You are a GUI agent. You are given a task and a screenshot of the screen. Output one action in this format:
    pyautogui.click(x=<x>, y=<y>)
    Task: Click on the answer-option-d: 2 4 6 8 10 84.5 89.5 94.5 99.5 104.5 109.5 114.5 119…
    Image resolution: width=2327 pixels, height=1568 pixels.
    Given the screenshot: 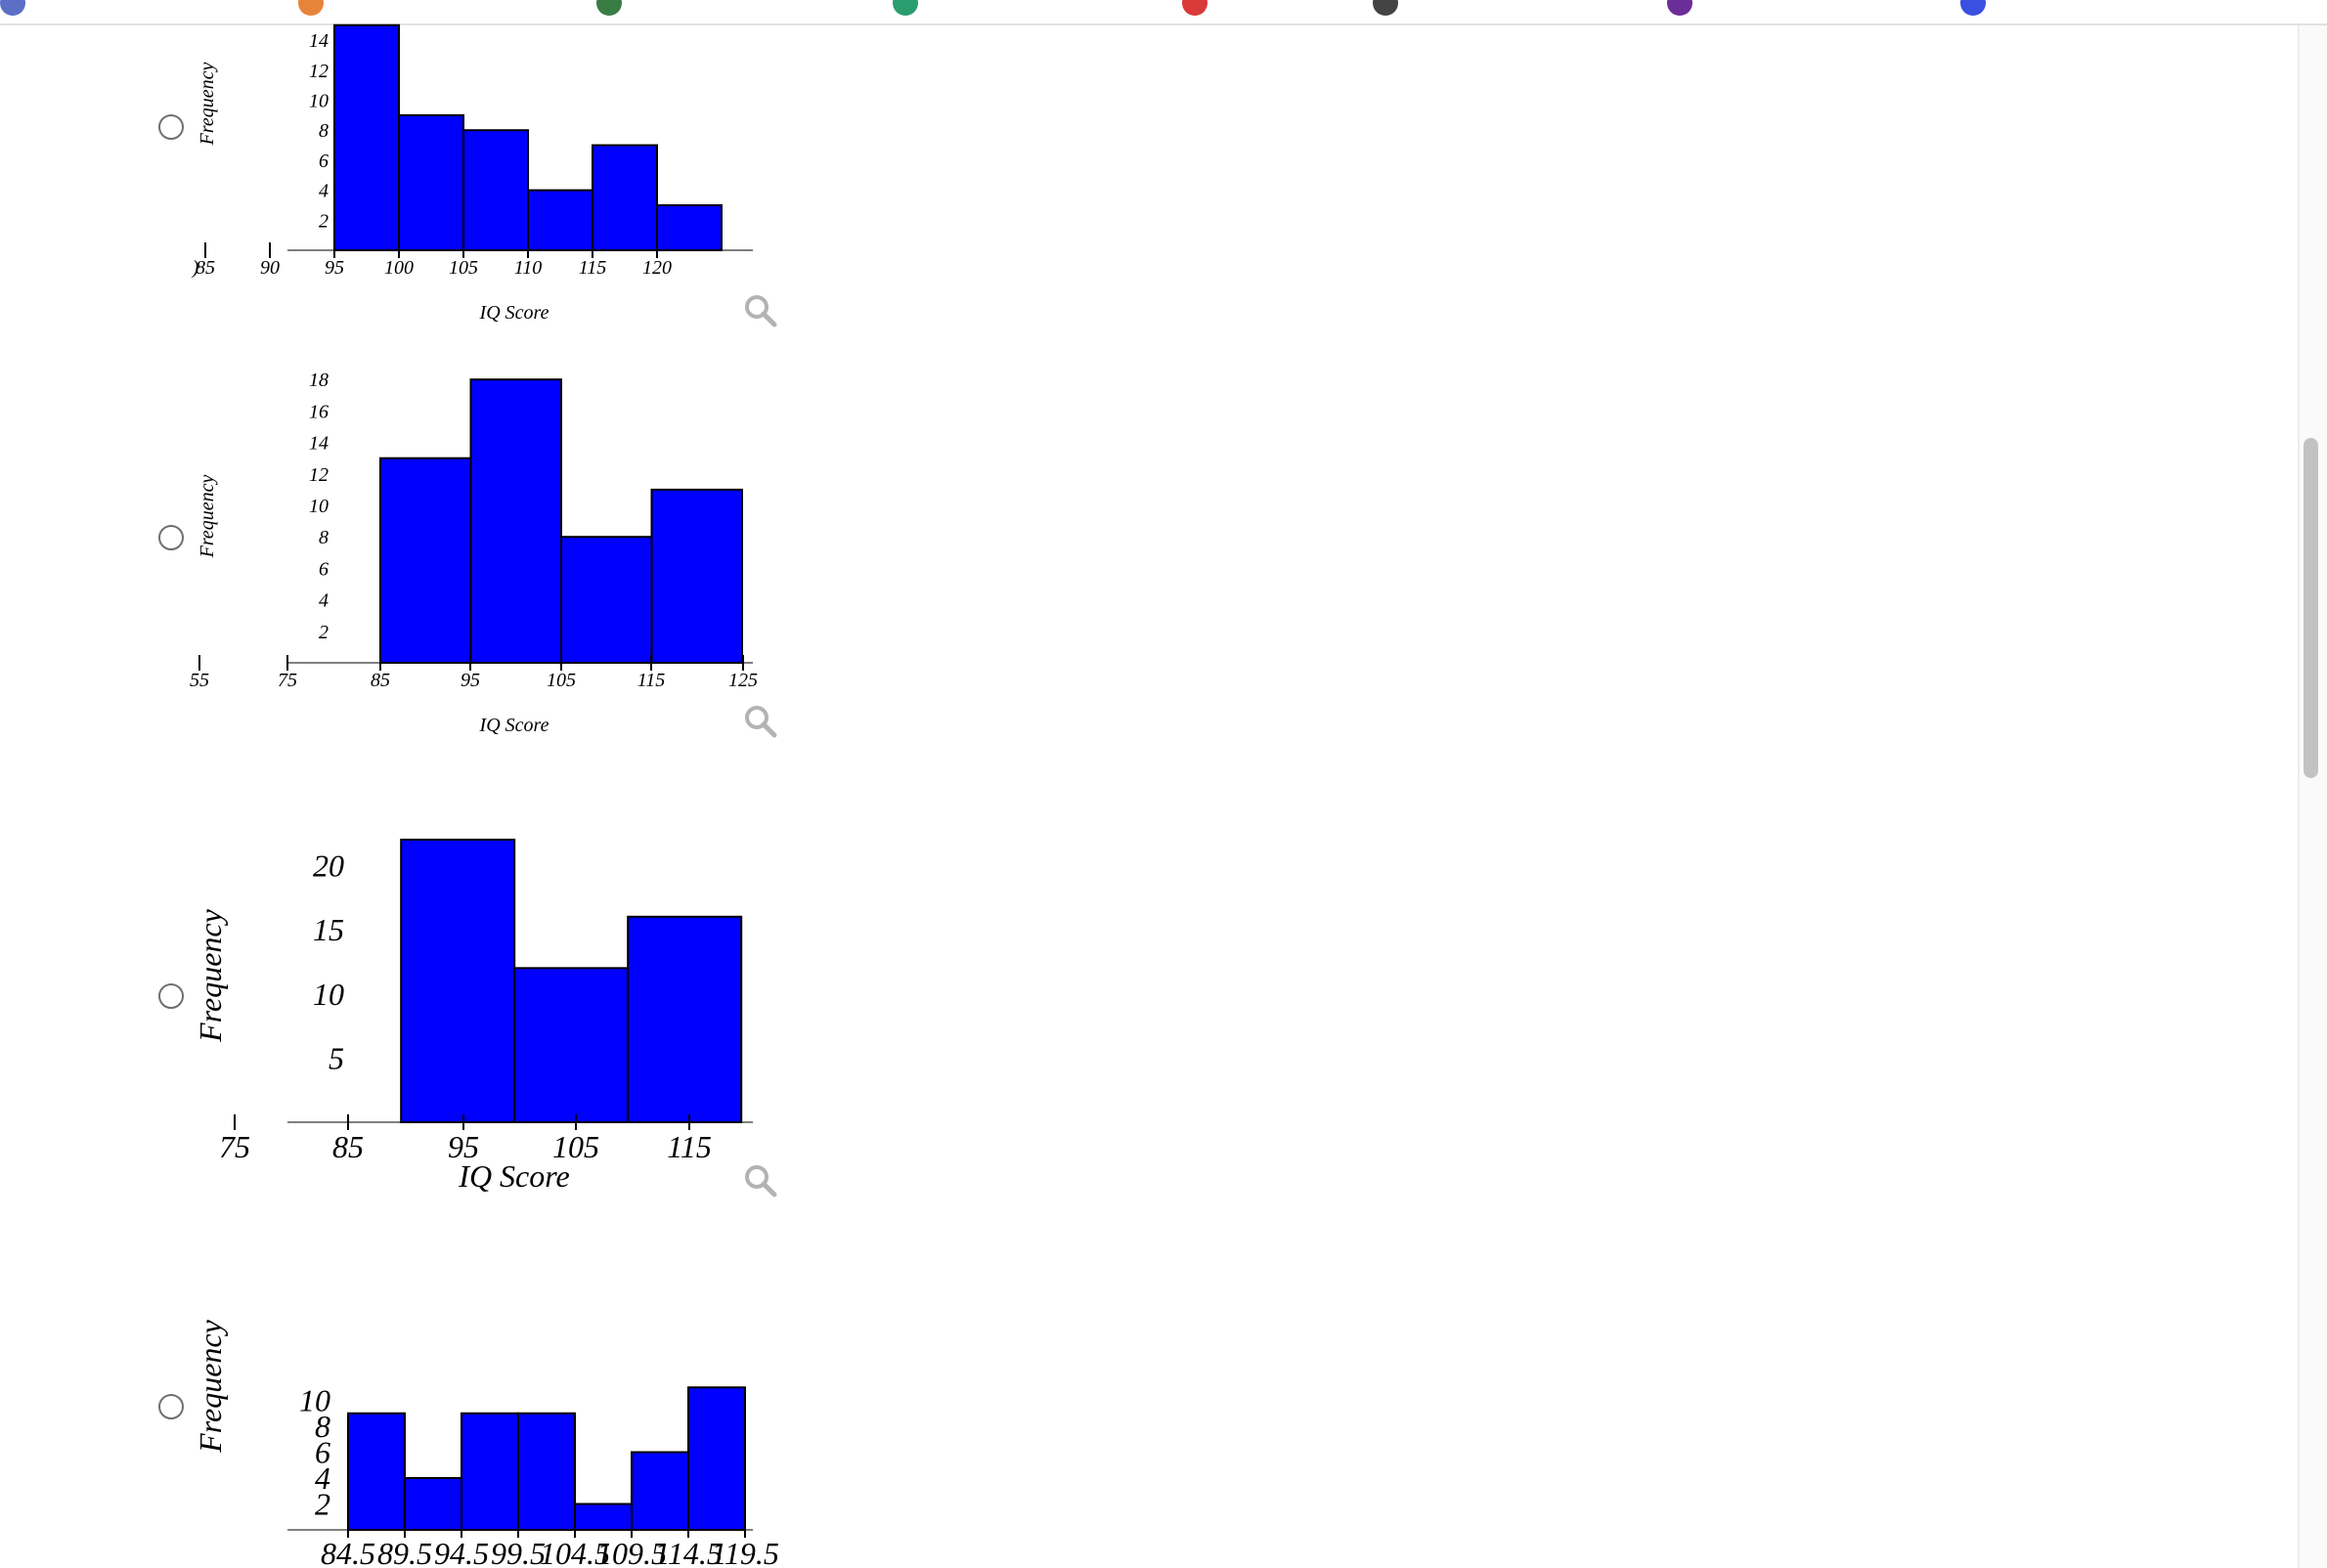 What is the action you would take?
    pyautogui.click(x=440, y=1395)
    